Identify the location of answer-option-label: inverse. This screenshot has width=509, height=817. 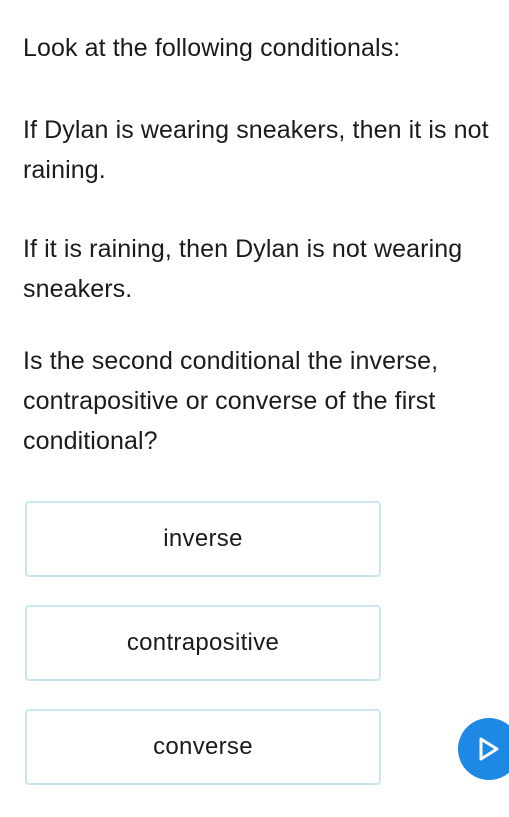
(203, 538).